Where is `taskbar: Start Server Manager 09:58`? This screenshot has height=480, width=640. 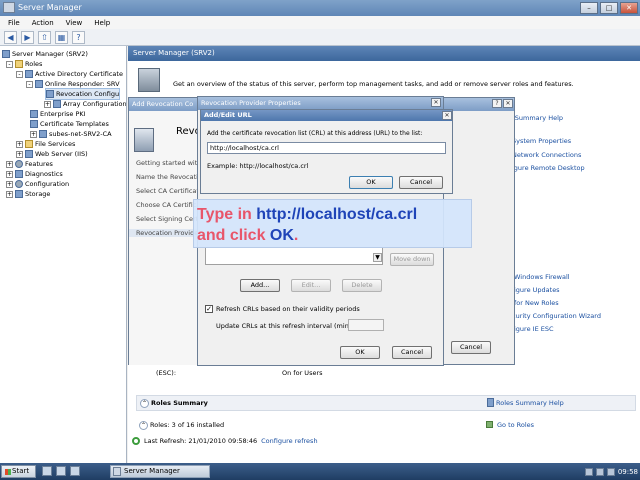
taskbar: Start Server Manager 09:58 is located at coordinates (320, 471).